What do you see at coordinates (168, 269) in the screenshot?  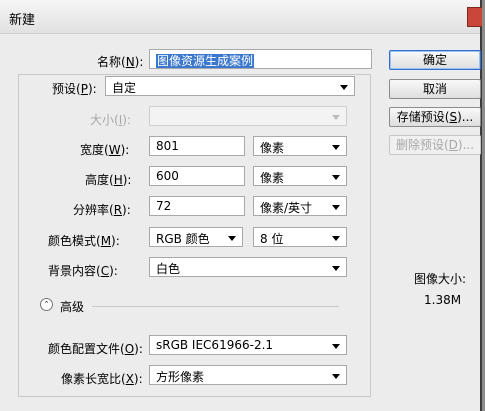 I see `background-value: 白色` at bounding box center [168, 269].